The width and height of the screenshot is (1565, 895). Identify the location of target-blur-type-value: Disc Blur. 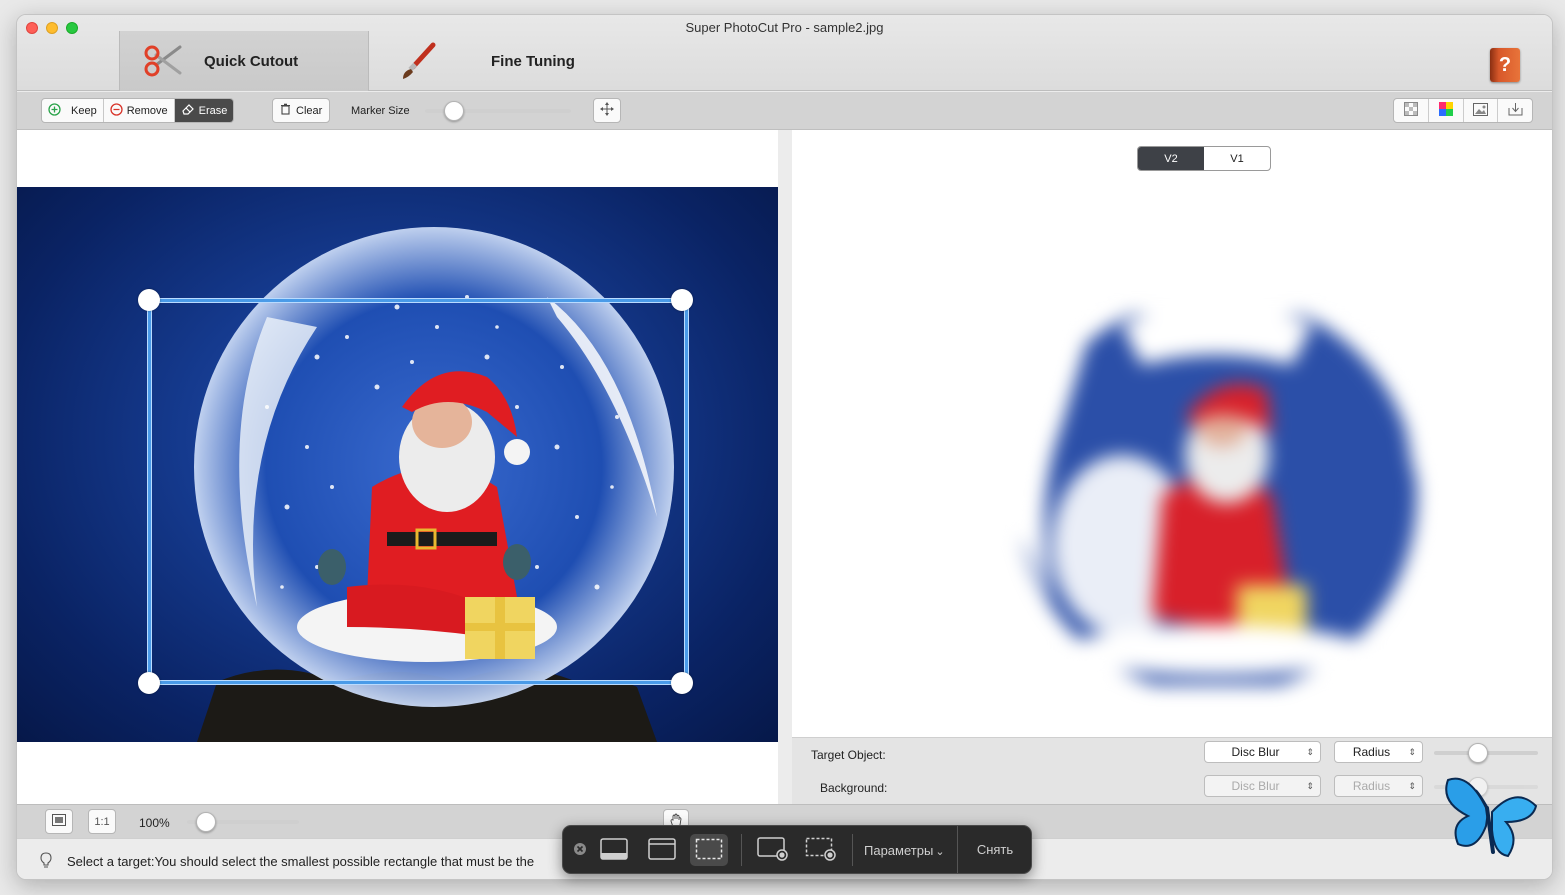
(1255, 752).